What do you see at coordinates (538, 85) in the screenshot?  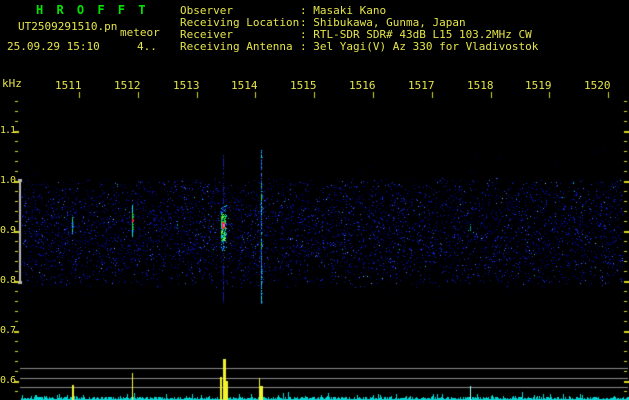 I see `time-axis-label: 1519` at bounding box center [538, 85].